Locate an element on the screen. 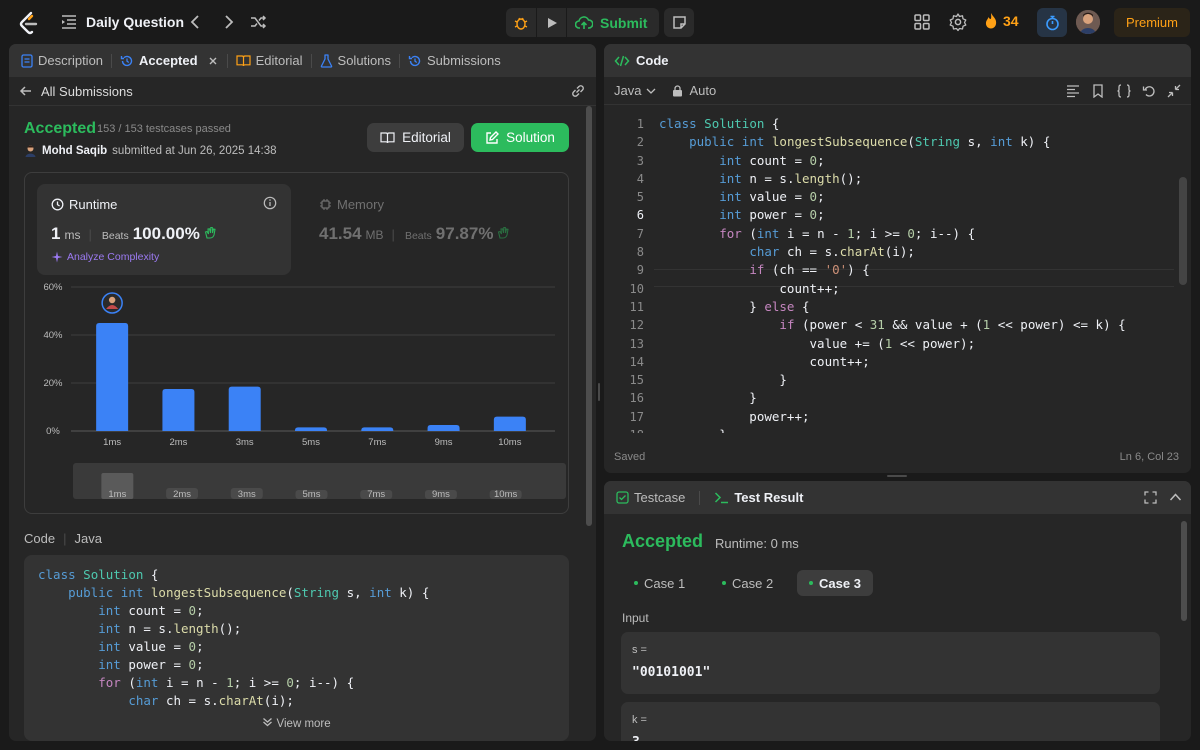  tab-label: Accepted is located at coordinates (168, 60).